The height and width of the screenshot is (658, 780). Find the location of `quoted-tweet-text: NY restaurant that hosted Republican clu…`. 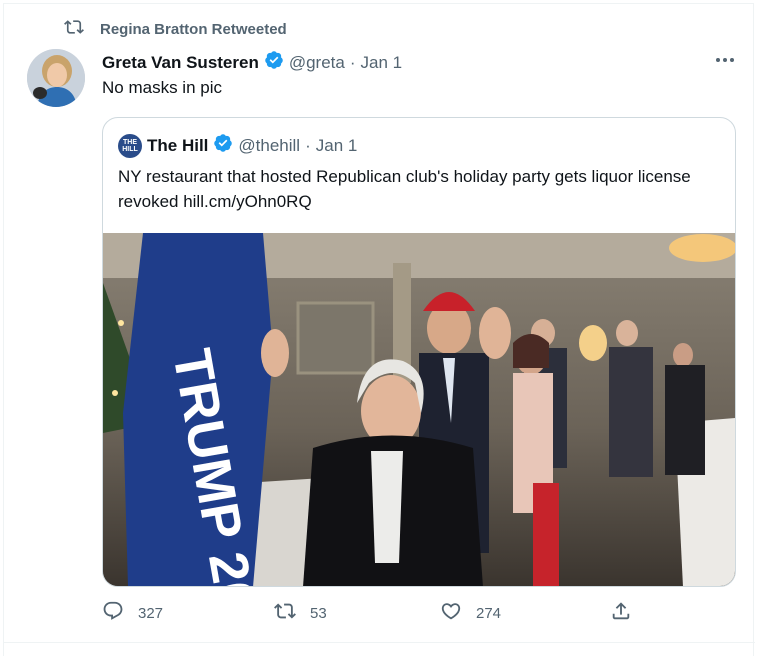

quoted-tweet-text: NY restaurant that hosted Republican clu… is located at coordinates (404, 189).